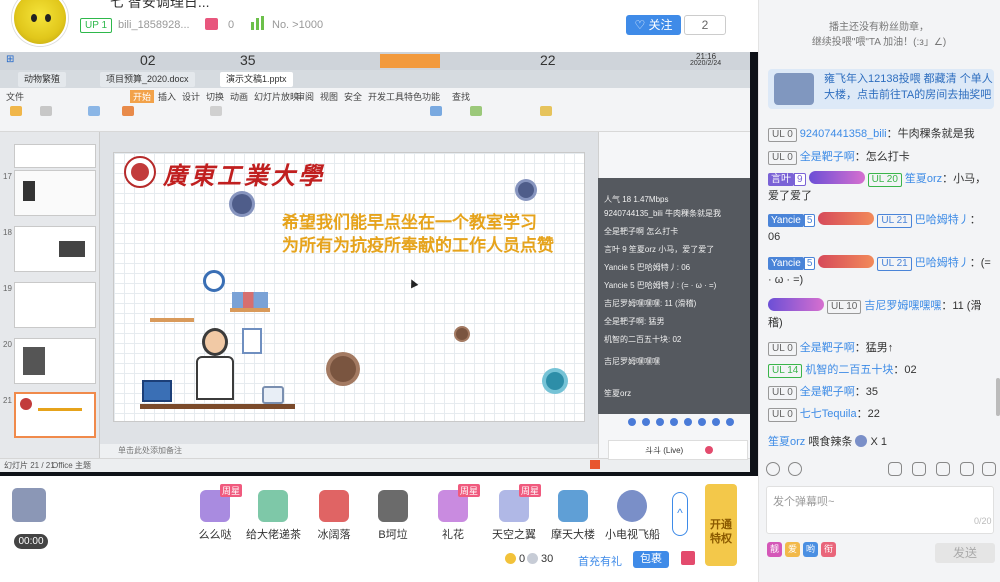  What do you see at coordinates (943, 469) in the screenshot?
I see `gift-filter-icon` at bounding box center [943, 469].